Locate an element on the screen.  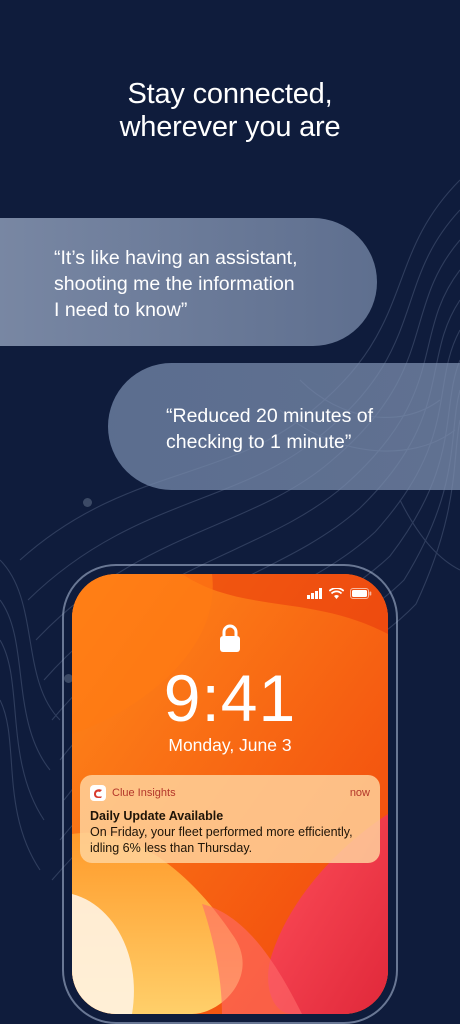
lock-screen-date: Monday, June 3 is located at coordinates (230, 745).